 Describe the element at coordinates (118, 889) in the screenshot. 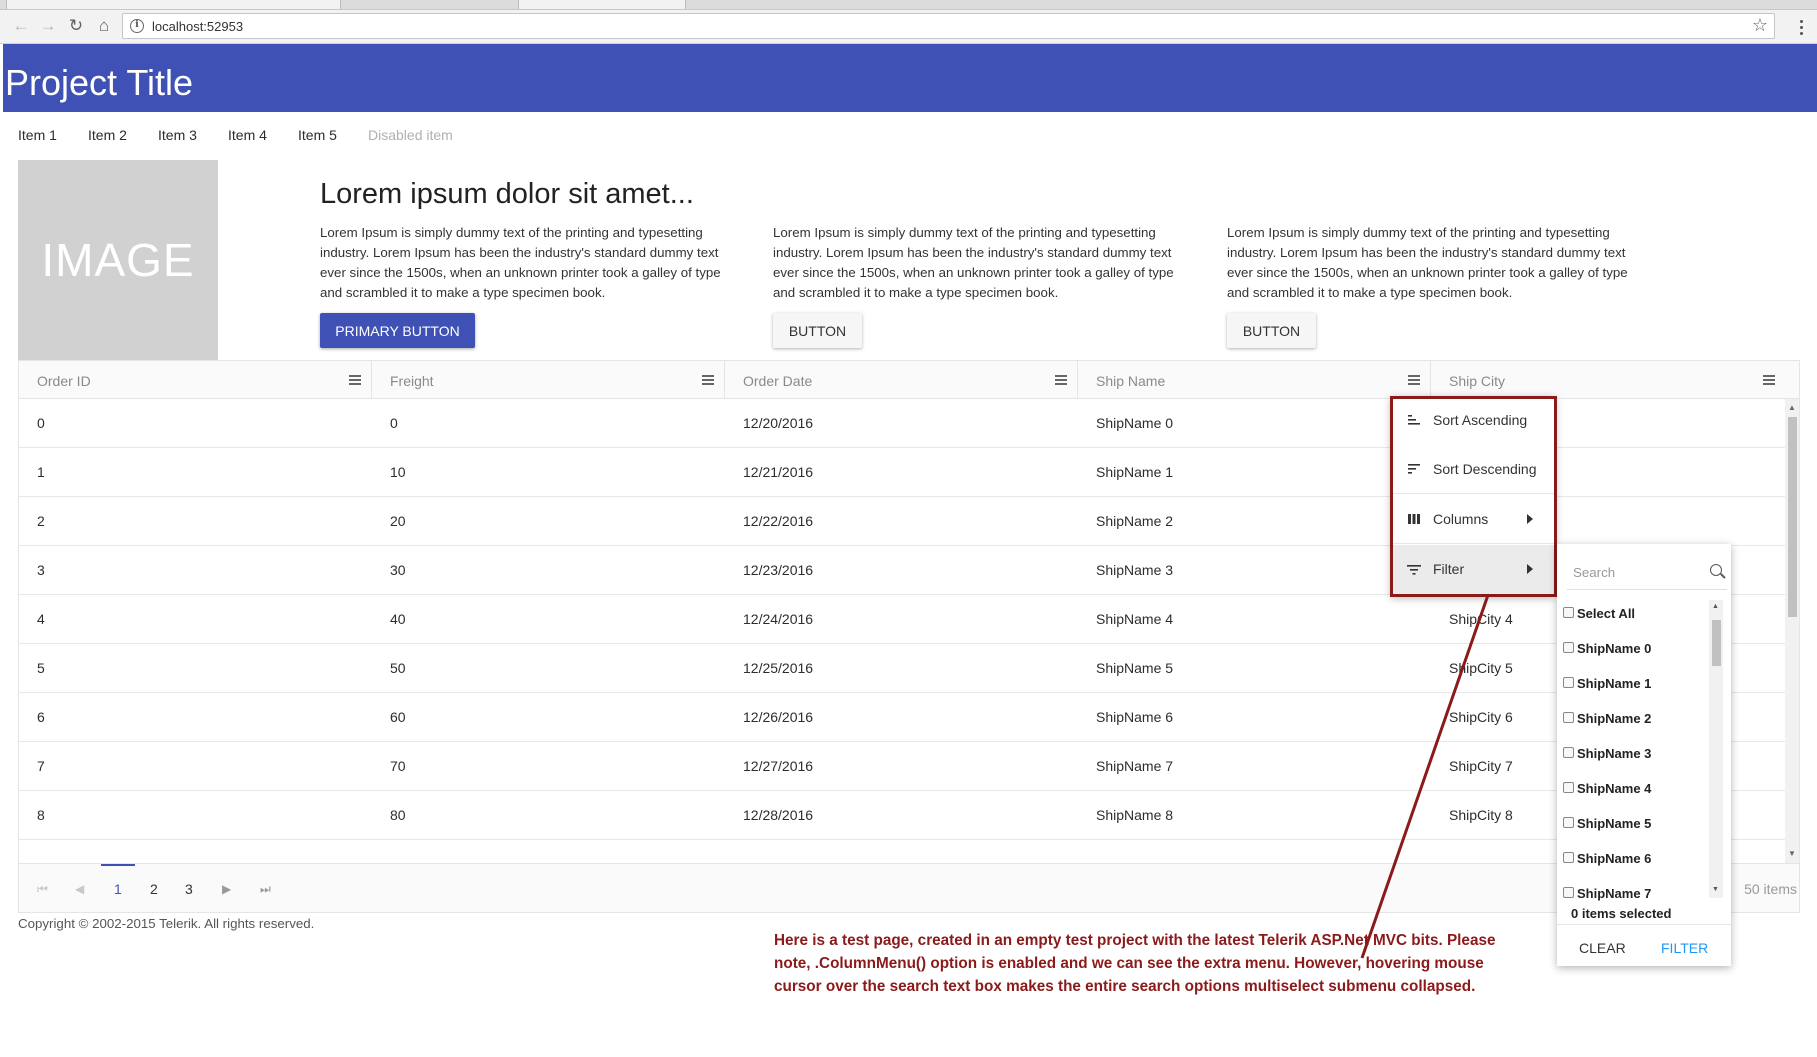

I see `page-1-button: 1` at that location.